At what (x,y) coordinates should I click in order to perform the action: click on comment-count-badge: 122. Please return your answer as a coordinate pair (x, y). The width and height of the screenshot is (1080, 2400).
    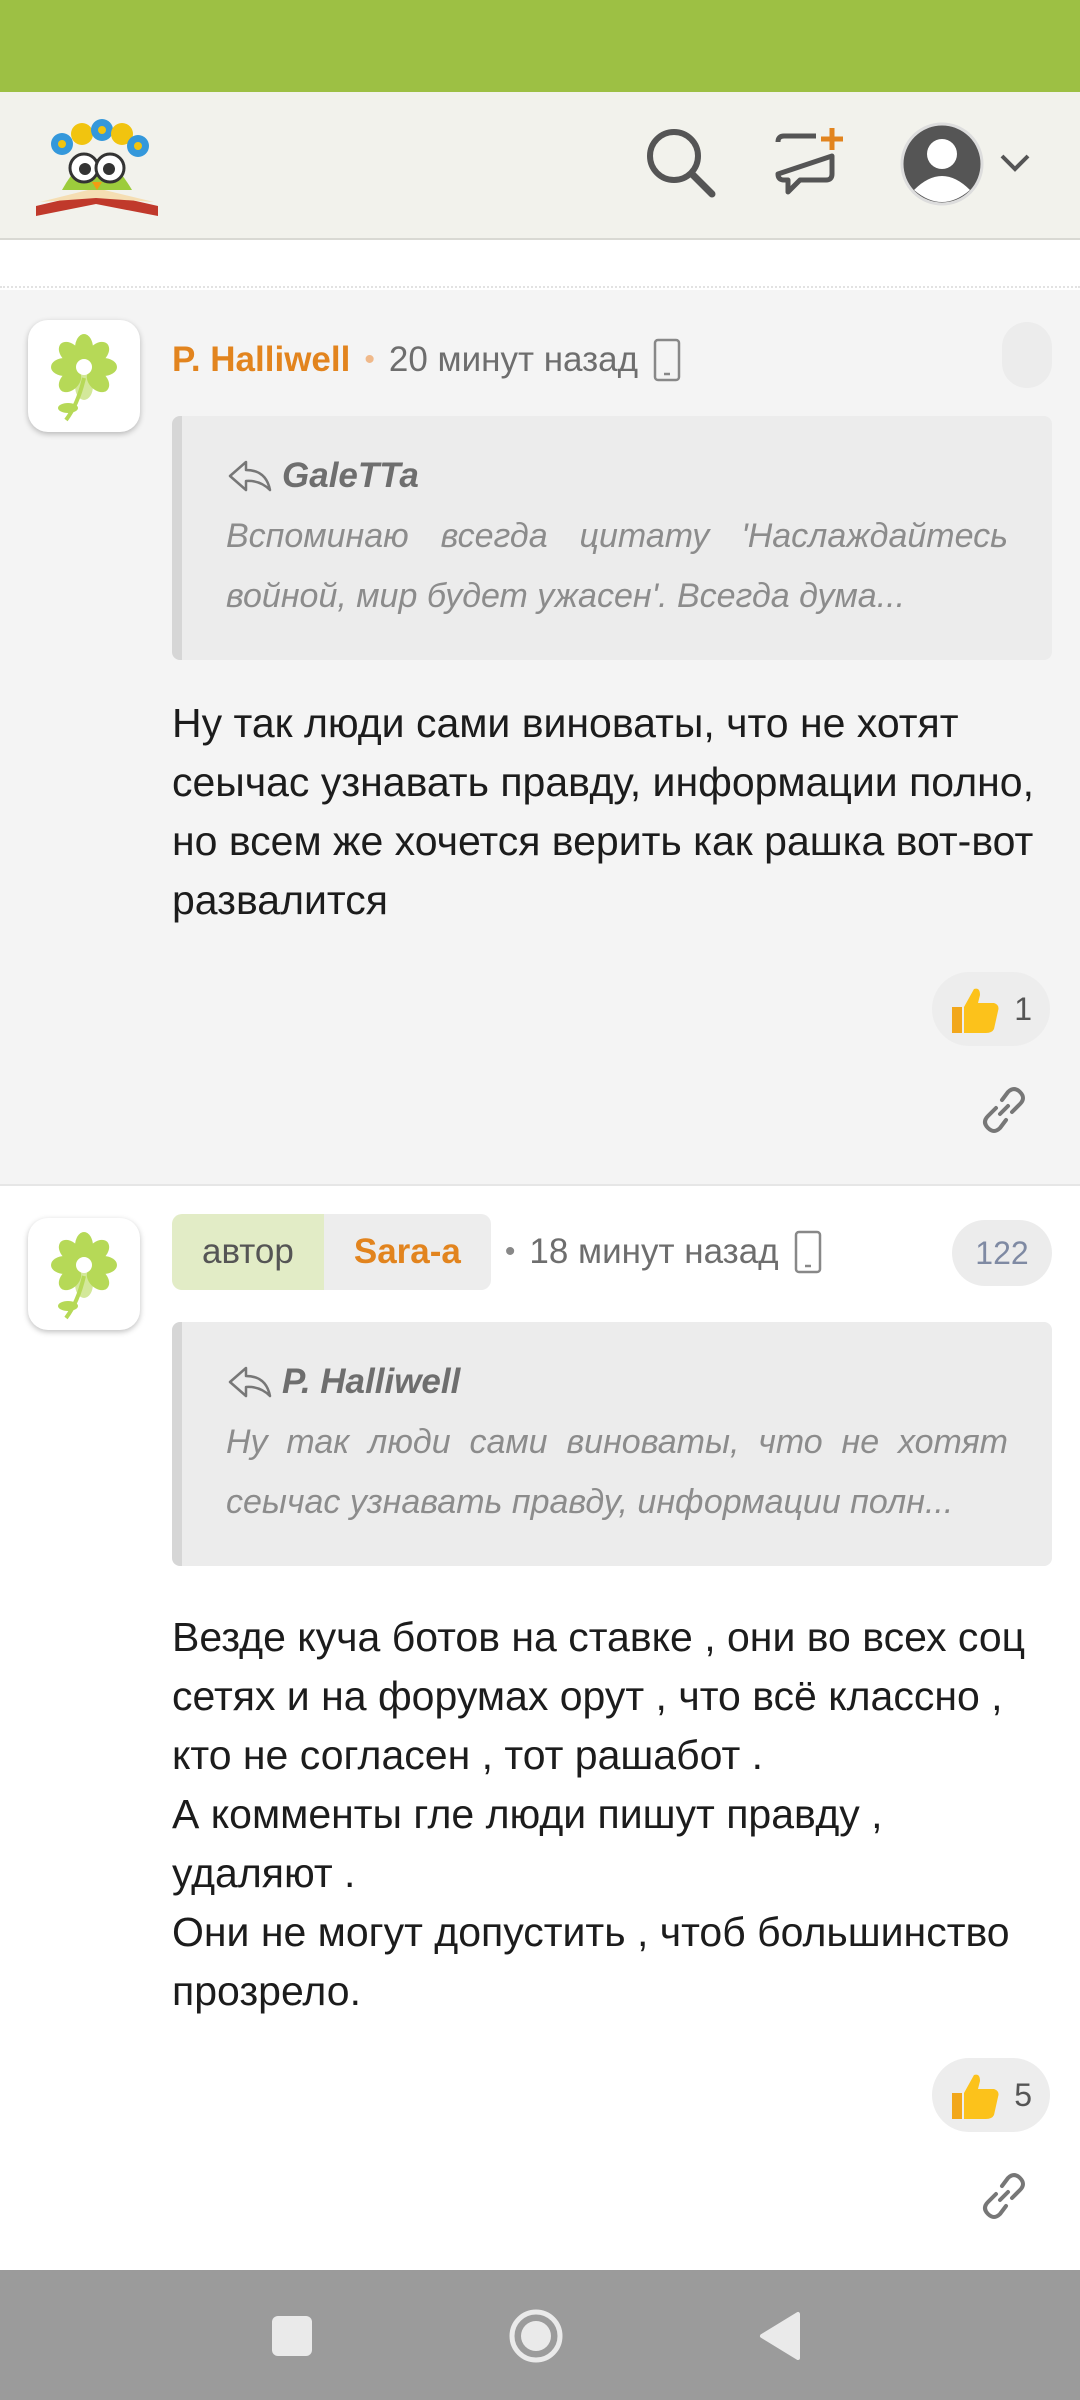
    Looking at the image, I should click on (1002, 1253).